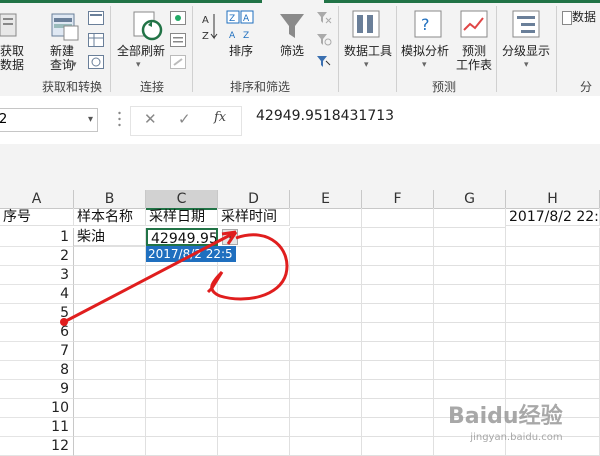 The height and width of the screenshot is (456, 600). Describe the element at coordinates (215, 282) in the screenshot. I see `annotation-circle-tail` at that location.